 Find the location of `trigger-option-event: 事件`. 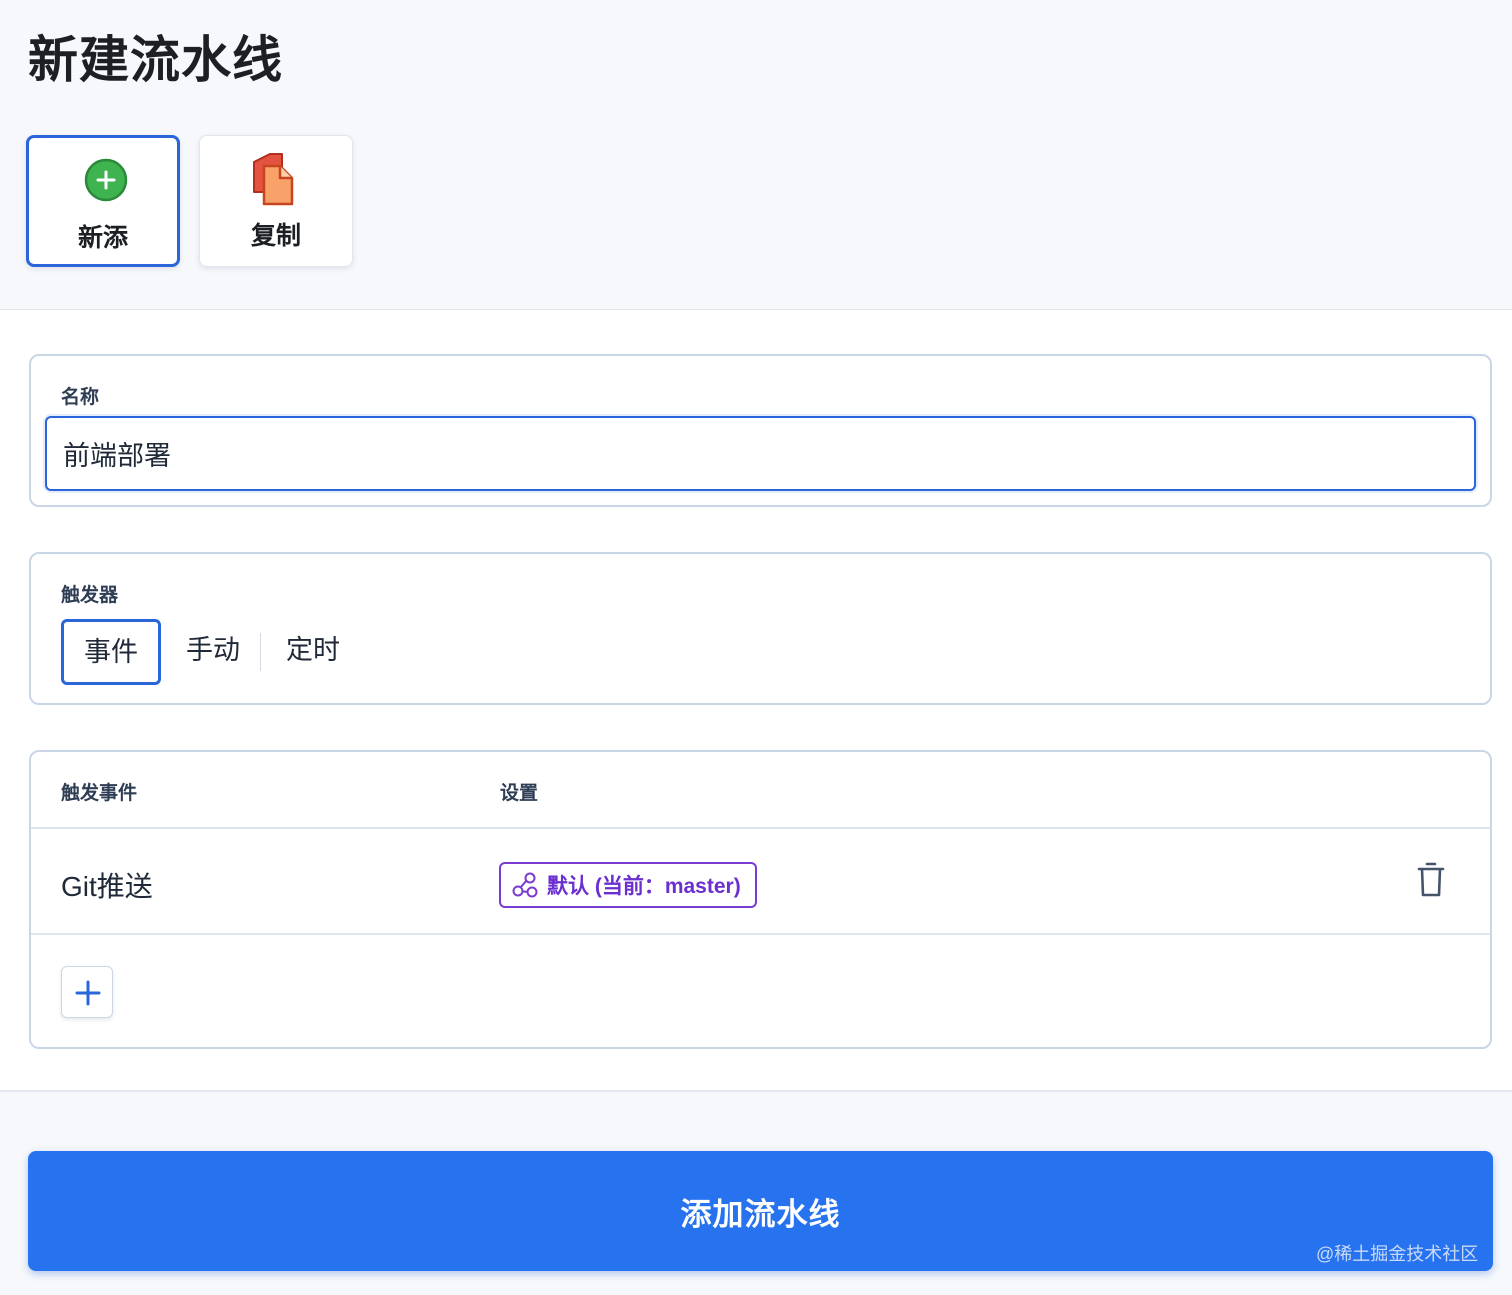

trigger-option-event: 事件 is located at coordinates (111, 652).